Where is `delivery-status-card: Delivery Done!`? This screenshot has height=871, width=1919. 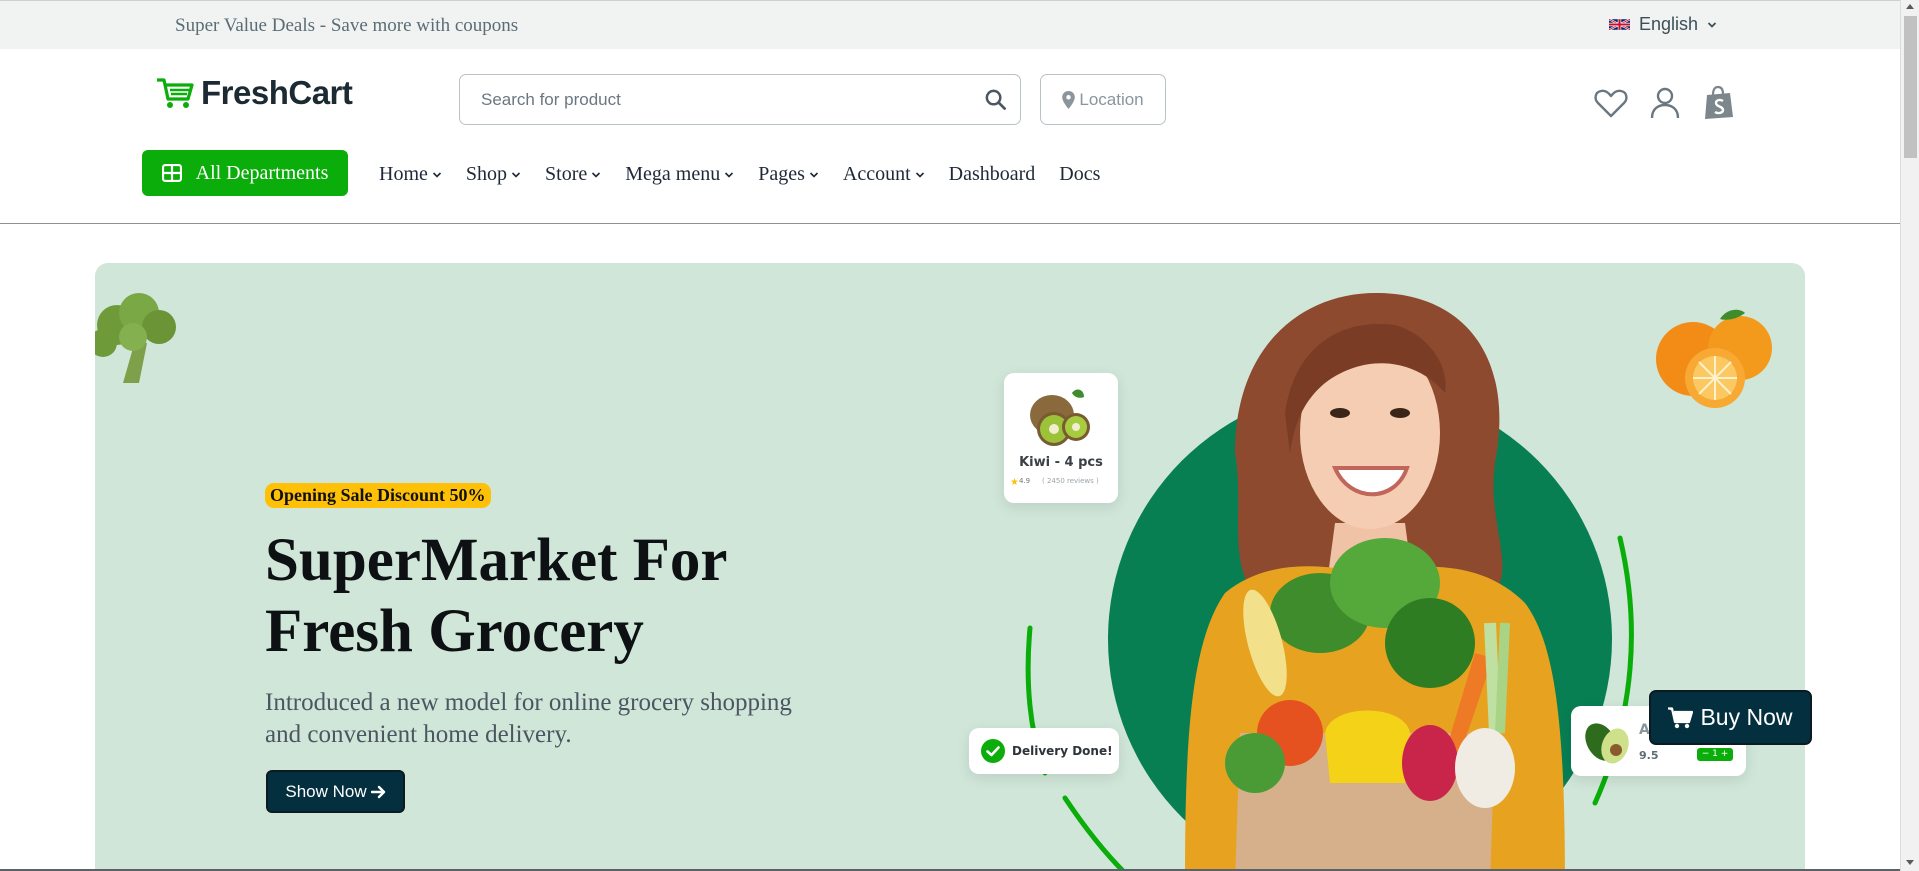 delivery-status-card: Delivery Done! is located at coordinates (1044, 751).